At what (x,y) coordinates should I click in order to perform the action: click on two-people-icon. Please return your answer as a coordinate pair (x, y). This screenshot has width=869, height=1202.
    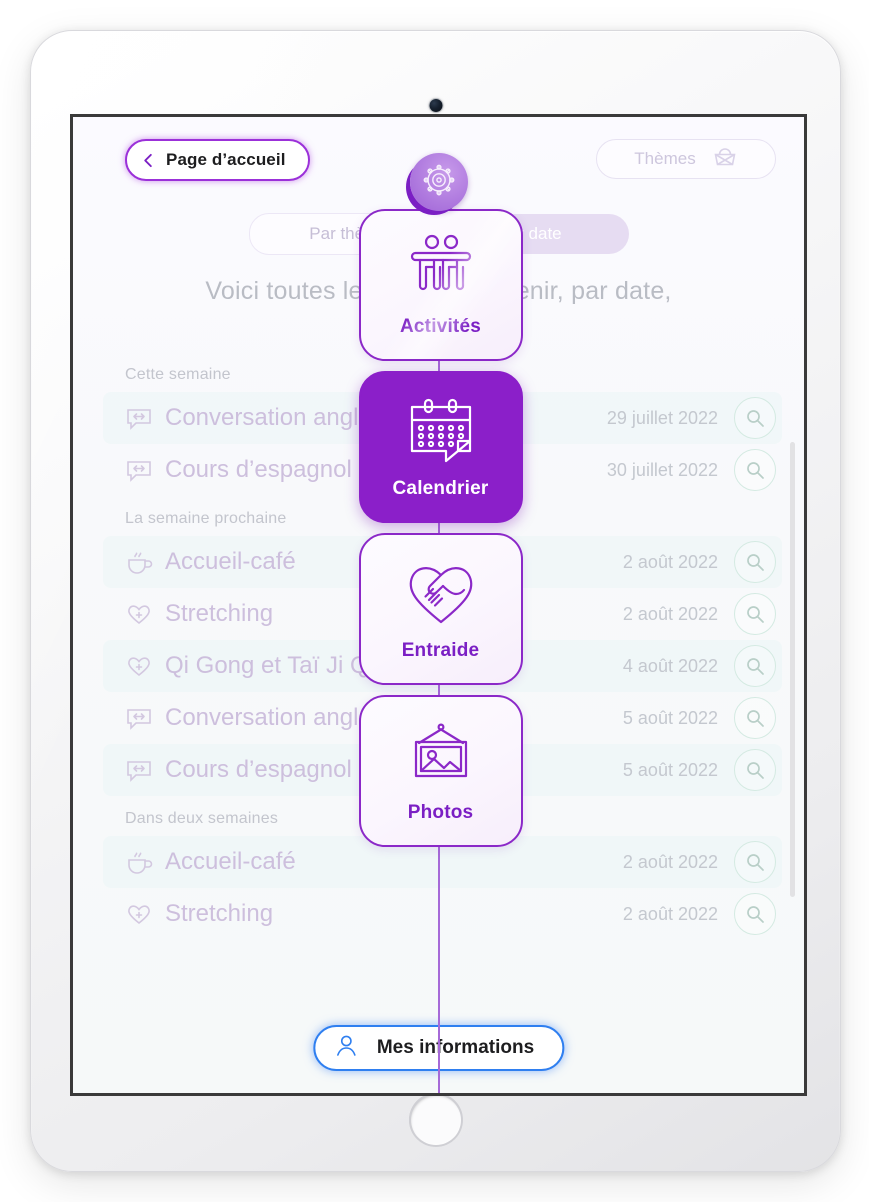
    Looking at the image, I should click on (441, 269).